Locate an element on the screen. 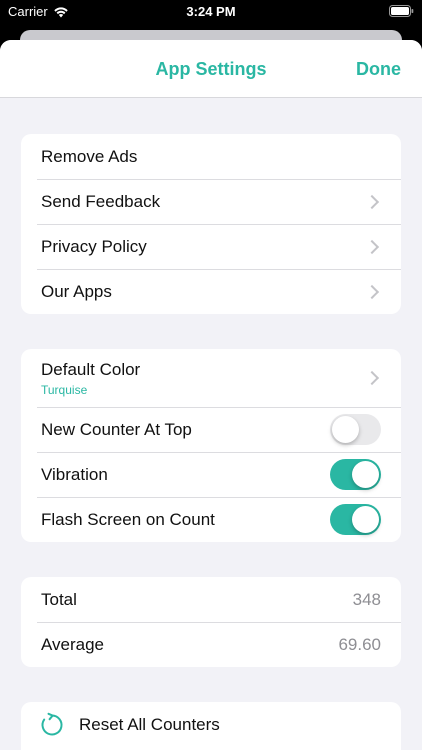 The image size is (422, 750). privacy-policy-row: Privacy Policy is located at coordinates (211, 246).